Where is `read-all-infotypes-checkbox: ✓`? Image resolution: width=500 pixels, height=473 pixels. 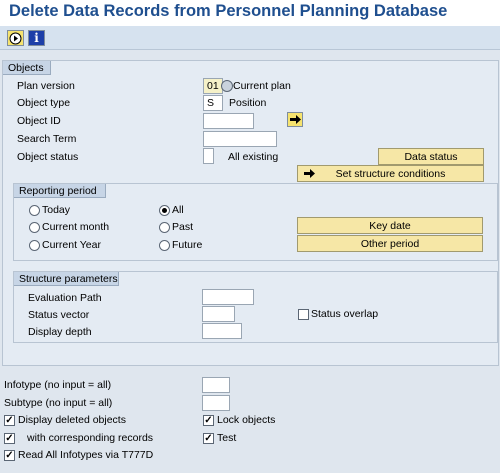 read-all-infotypes-checkbox: ✓ is located at coordinates (9, 455).